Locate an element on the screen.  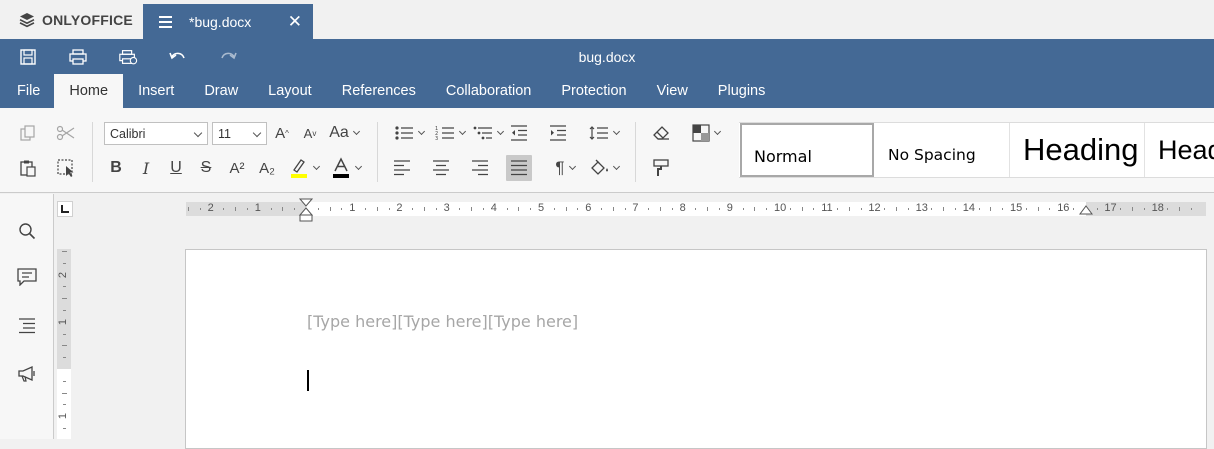
font-size-value: 11 is located at coordinates (224, 133).